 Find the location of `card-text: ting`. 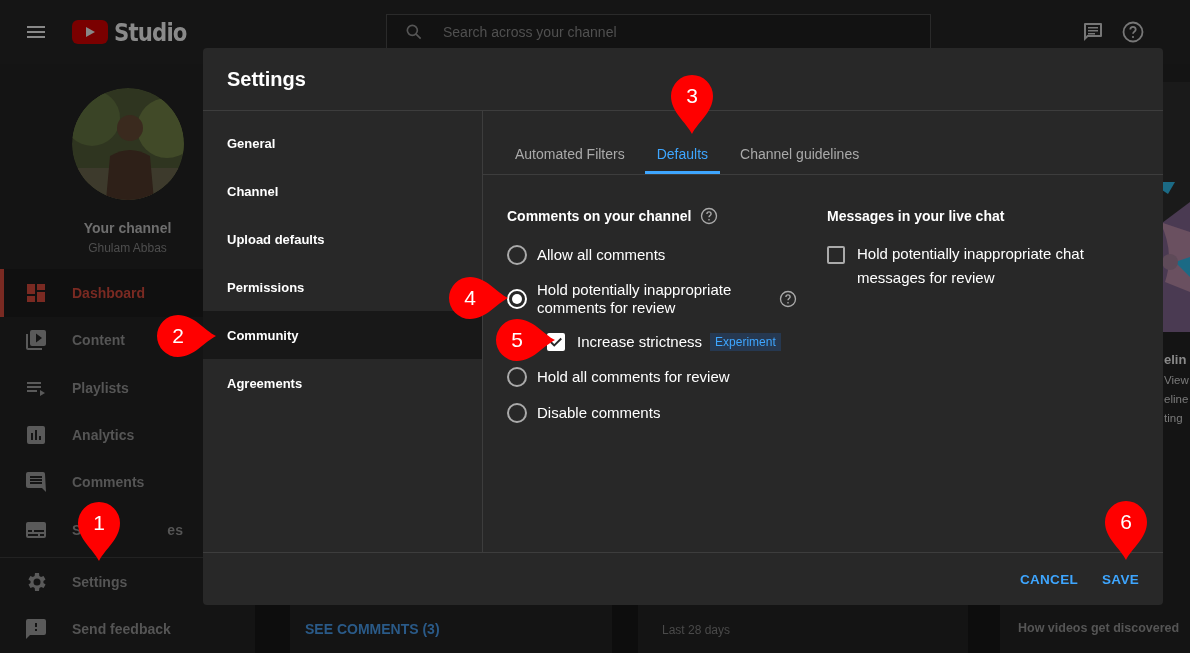

card-text: ting is located at coordinates (1174, 418).